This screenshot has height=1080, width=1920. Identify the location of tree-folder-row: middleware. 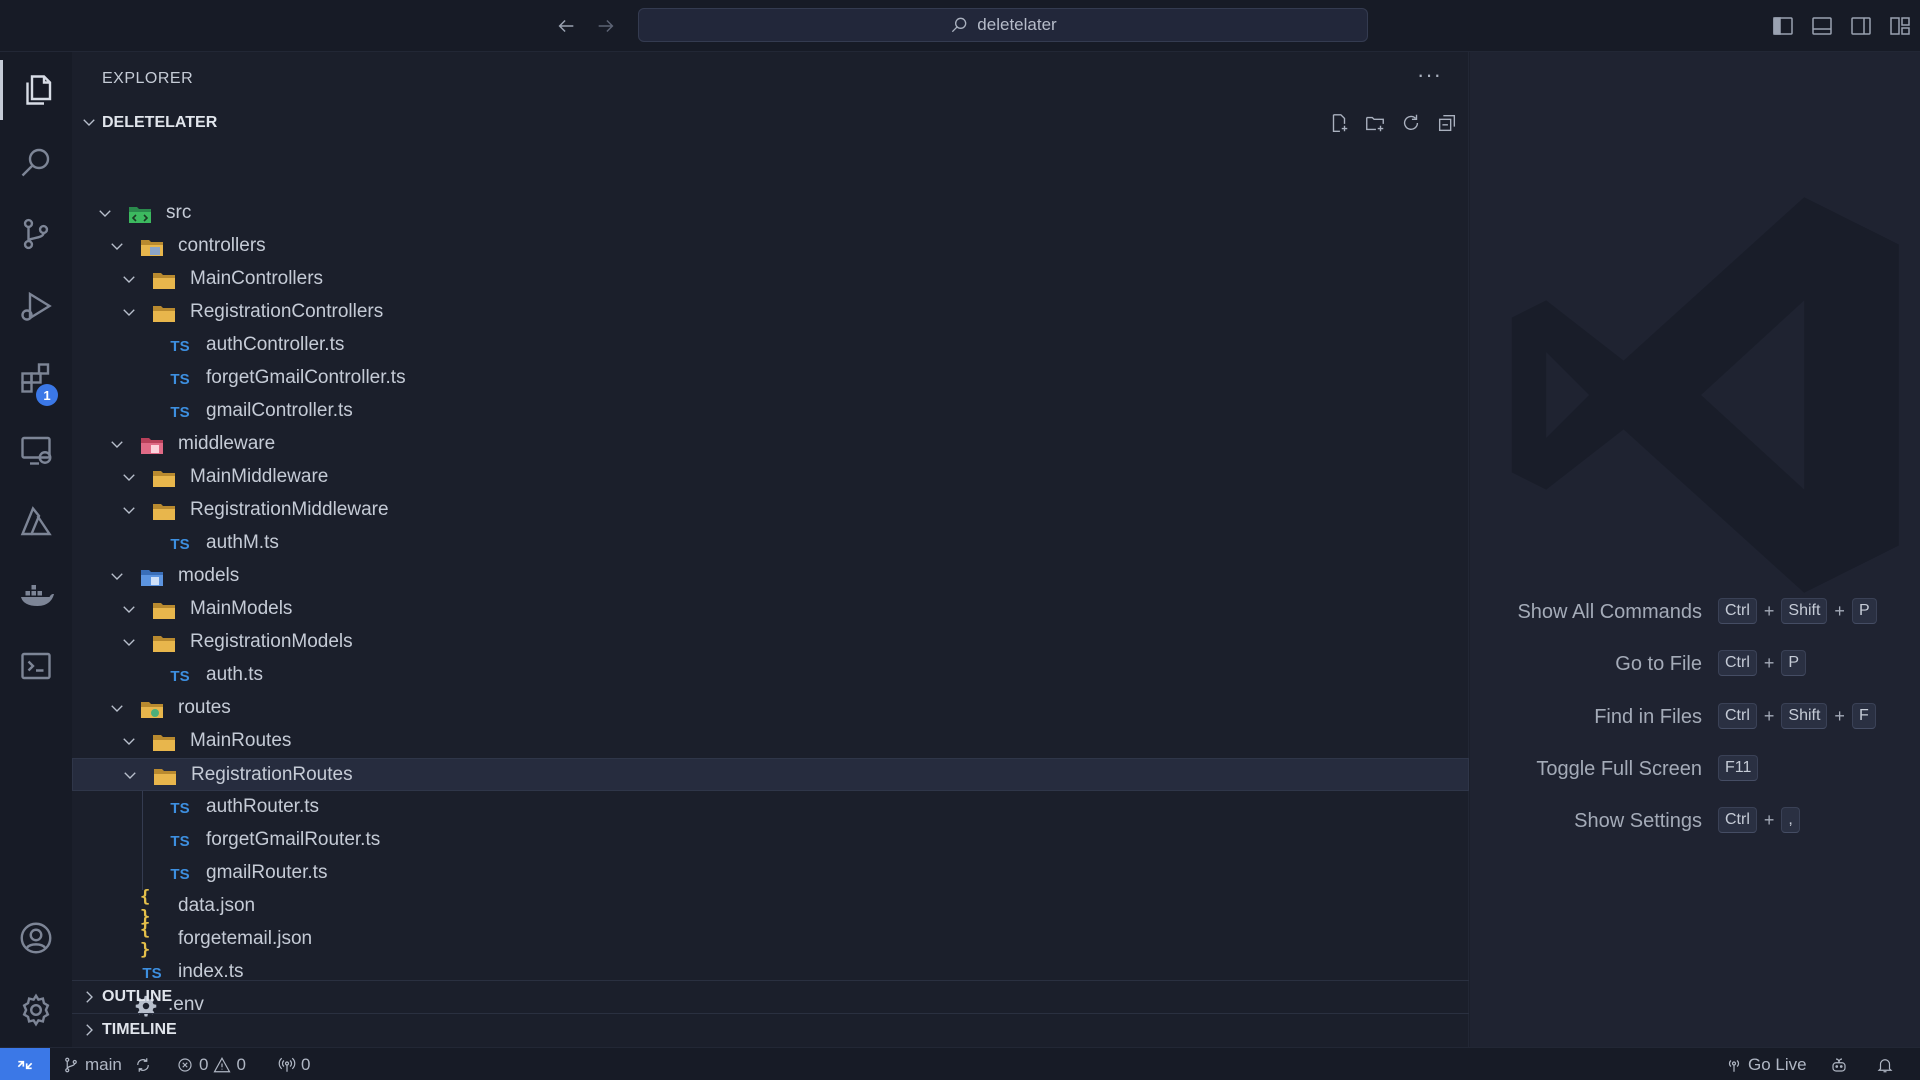
(770, 444).